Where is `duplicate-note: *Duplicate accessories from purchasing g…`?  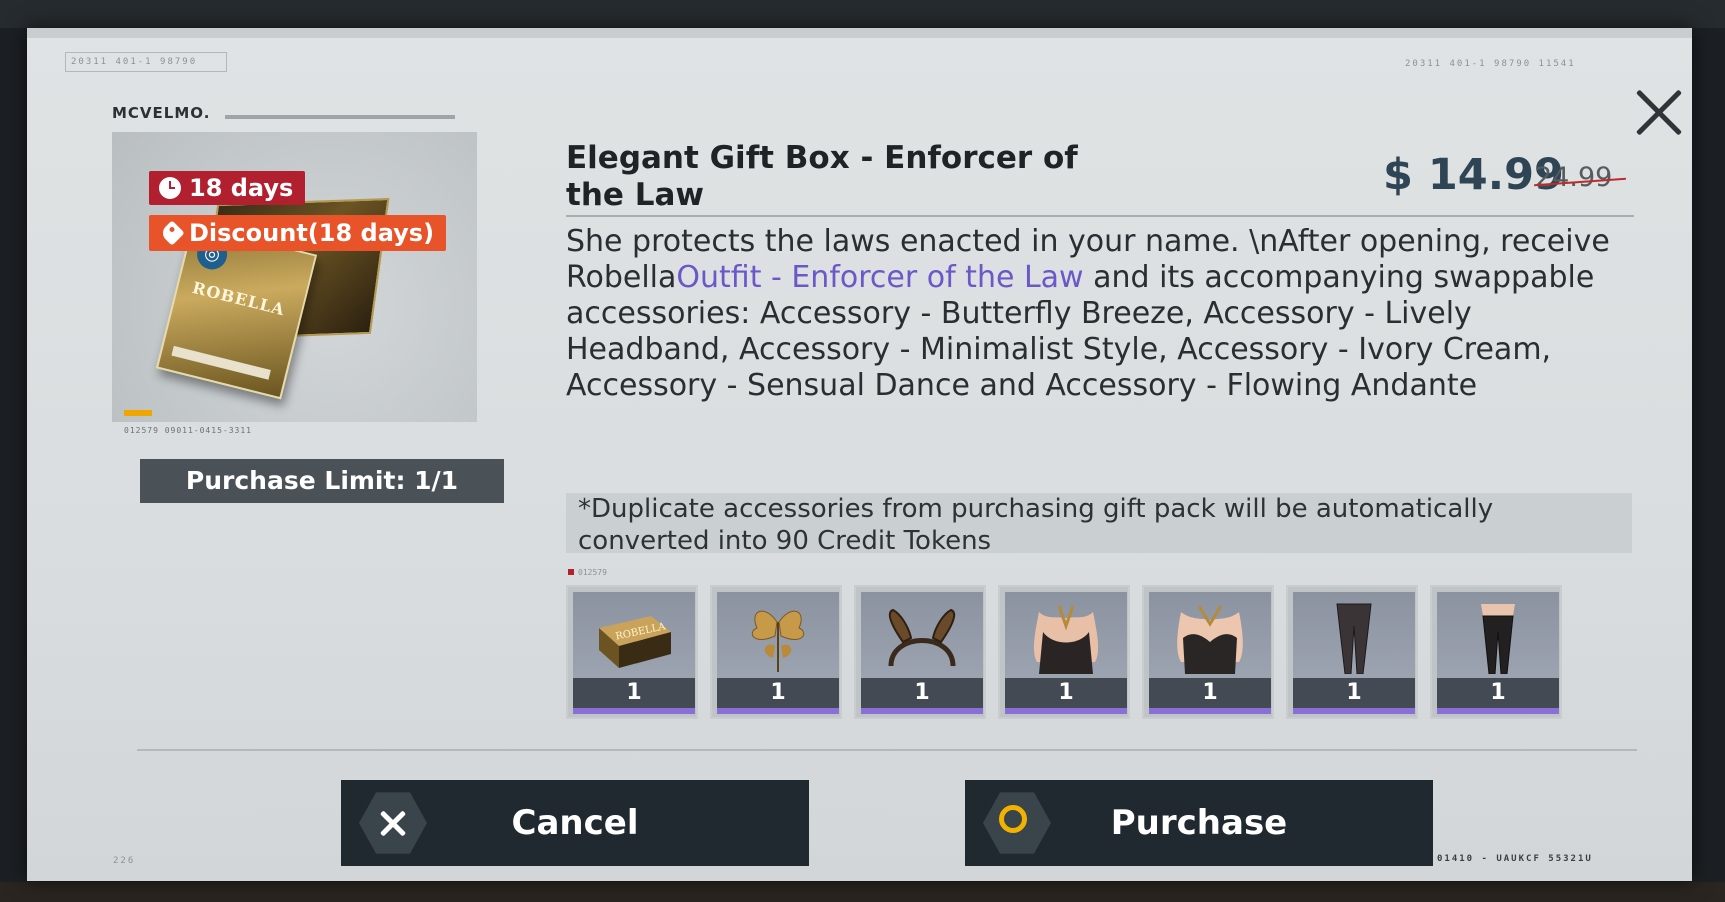 duplicate-note: *Duplicate accessories from purchasing g… is located at coordinates (1099, 524).